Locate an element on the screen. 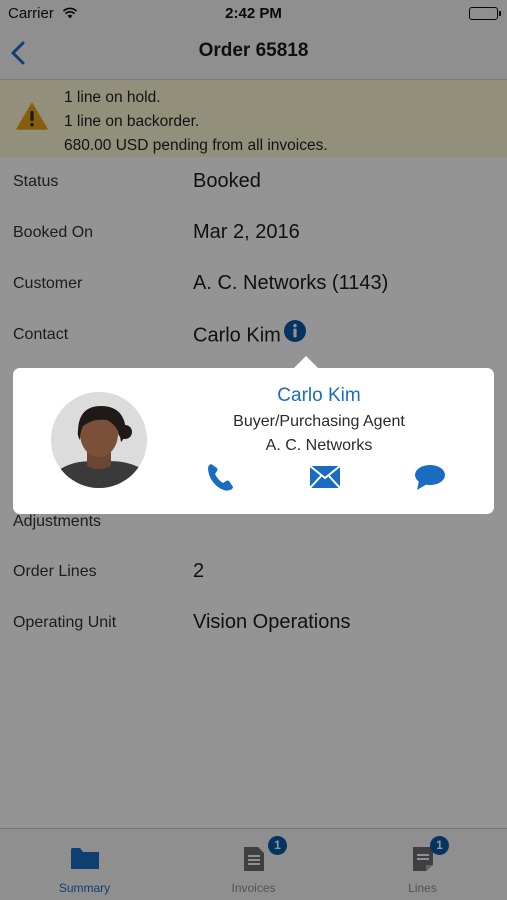 This screenshot has width=507, height=900. mail-icon is located at coordinates (325, 477).